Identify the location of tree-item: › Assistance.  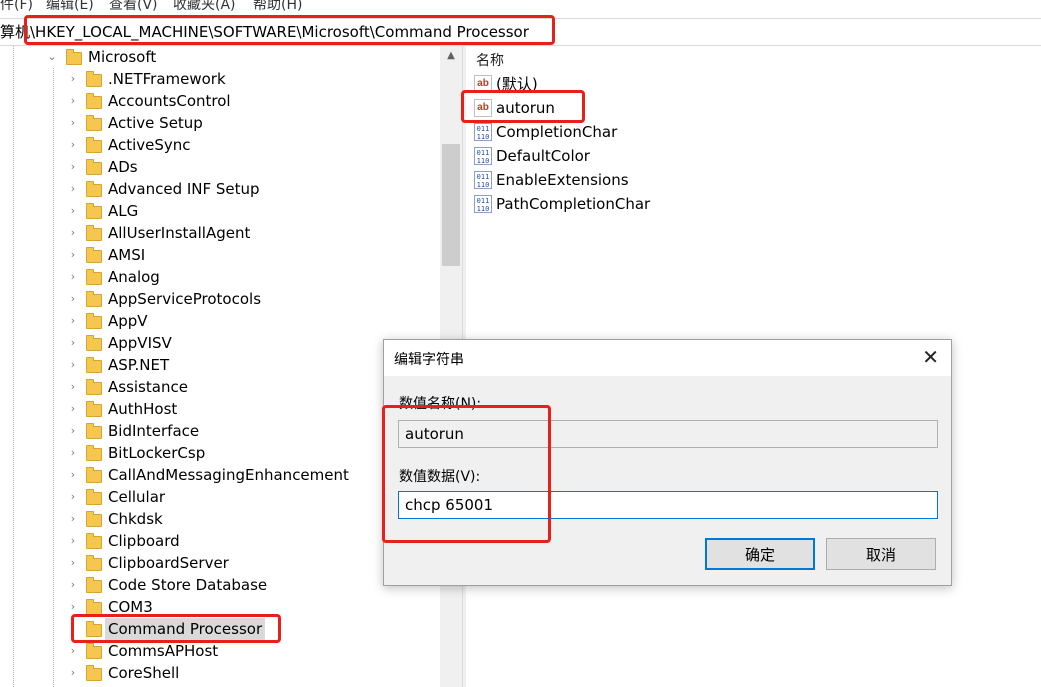
(220, 387).